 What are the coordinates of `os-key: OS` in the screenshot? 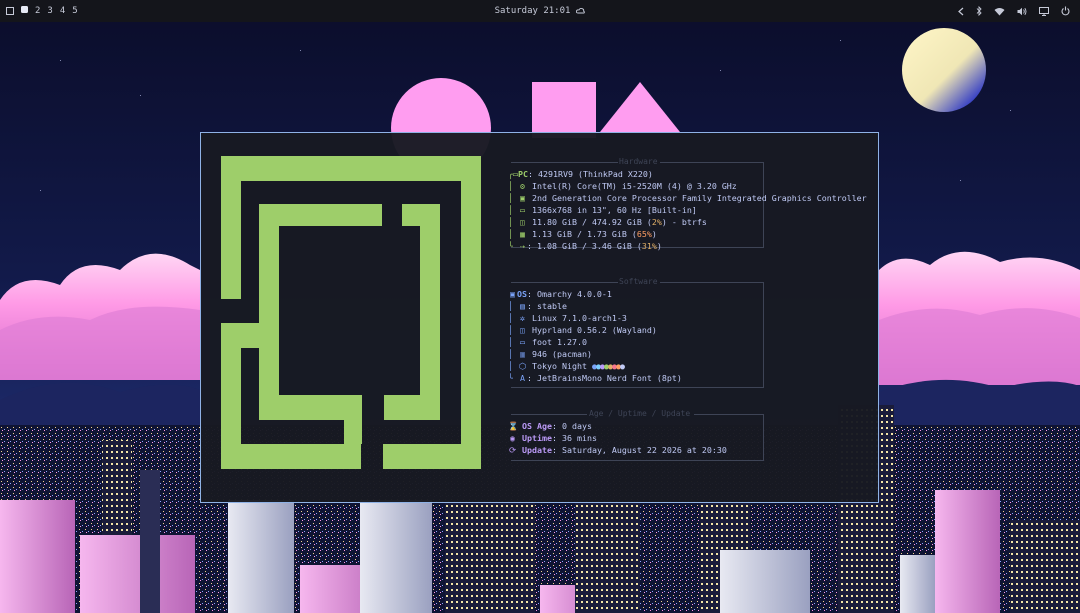 It's located at (522, 294).